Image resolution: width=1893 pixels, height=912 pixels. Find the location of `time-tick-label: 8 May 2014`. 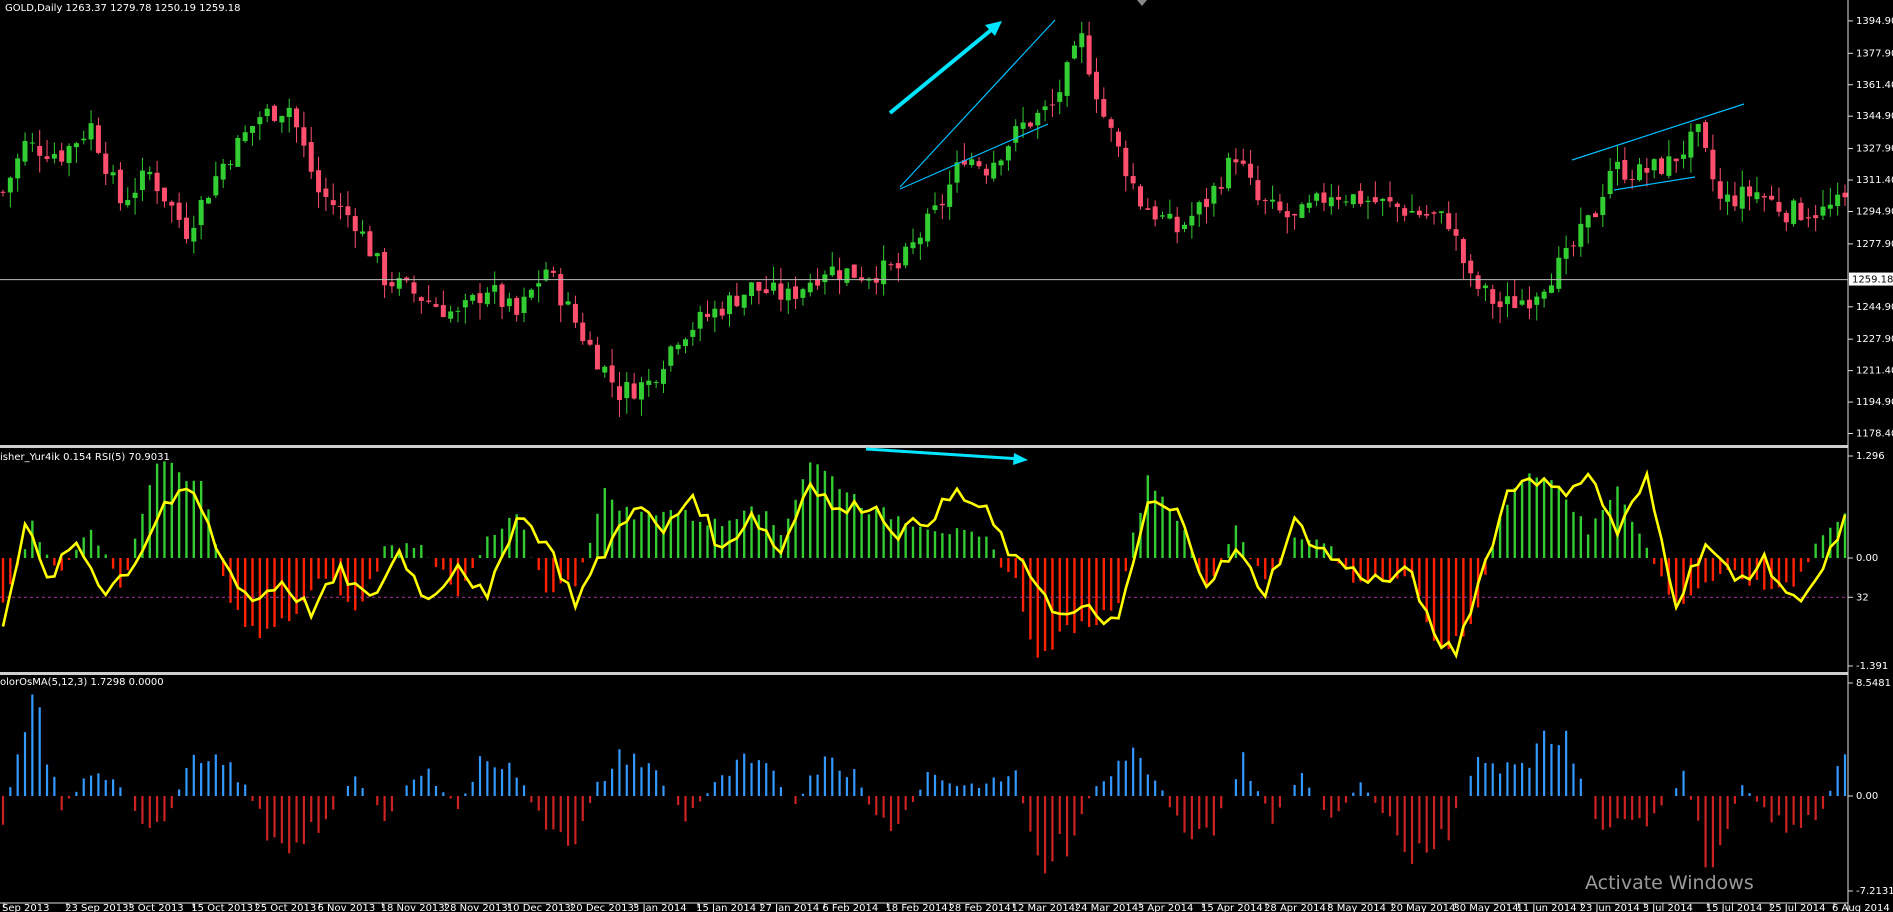

time-tick-label: 8 May 2014 is located at coordinates (1356, 907).